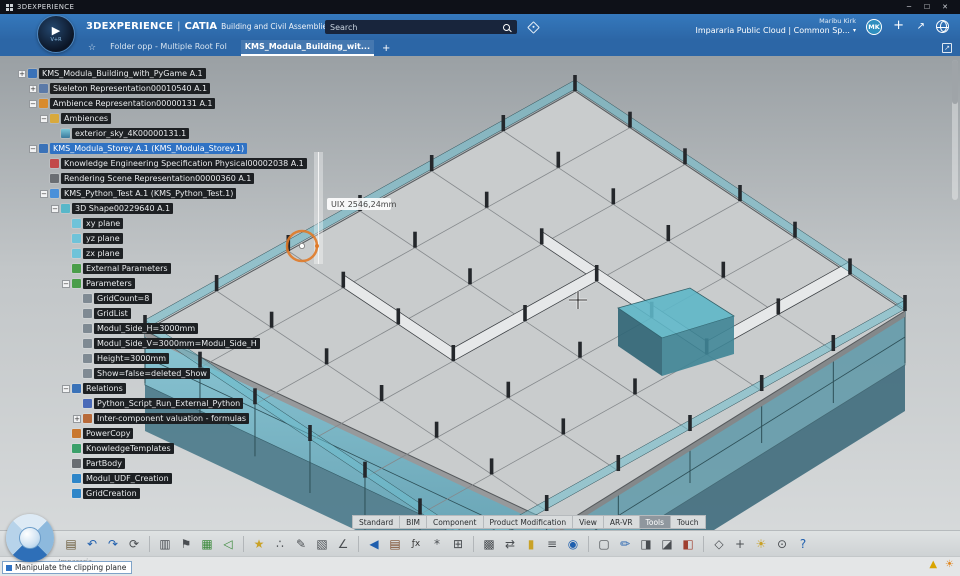 This screenshot has height=576, width=960. I want to click on tree-item: Show=false=deleted_Show, so click(190, 373).